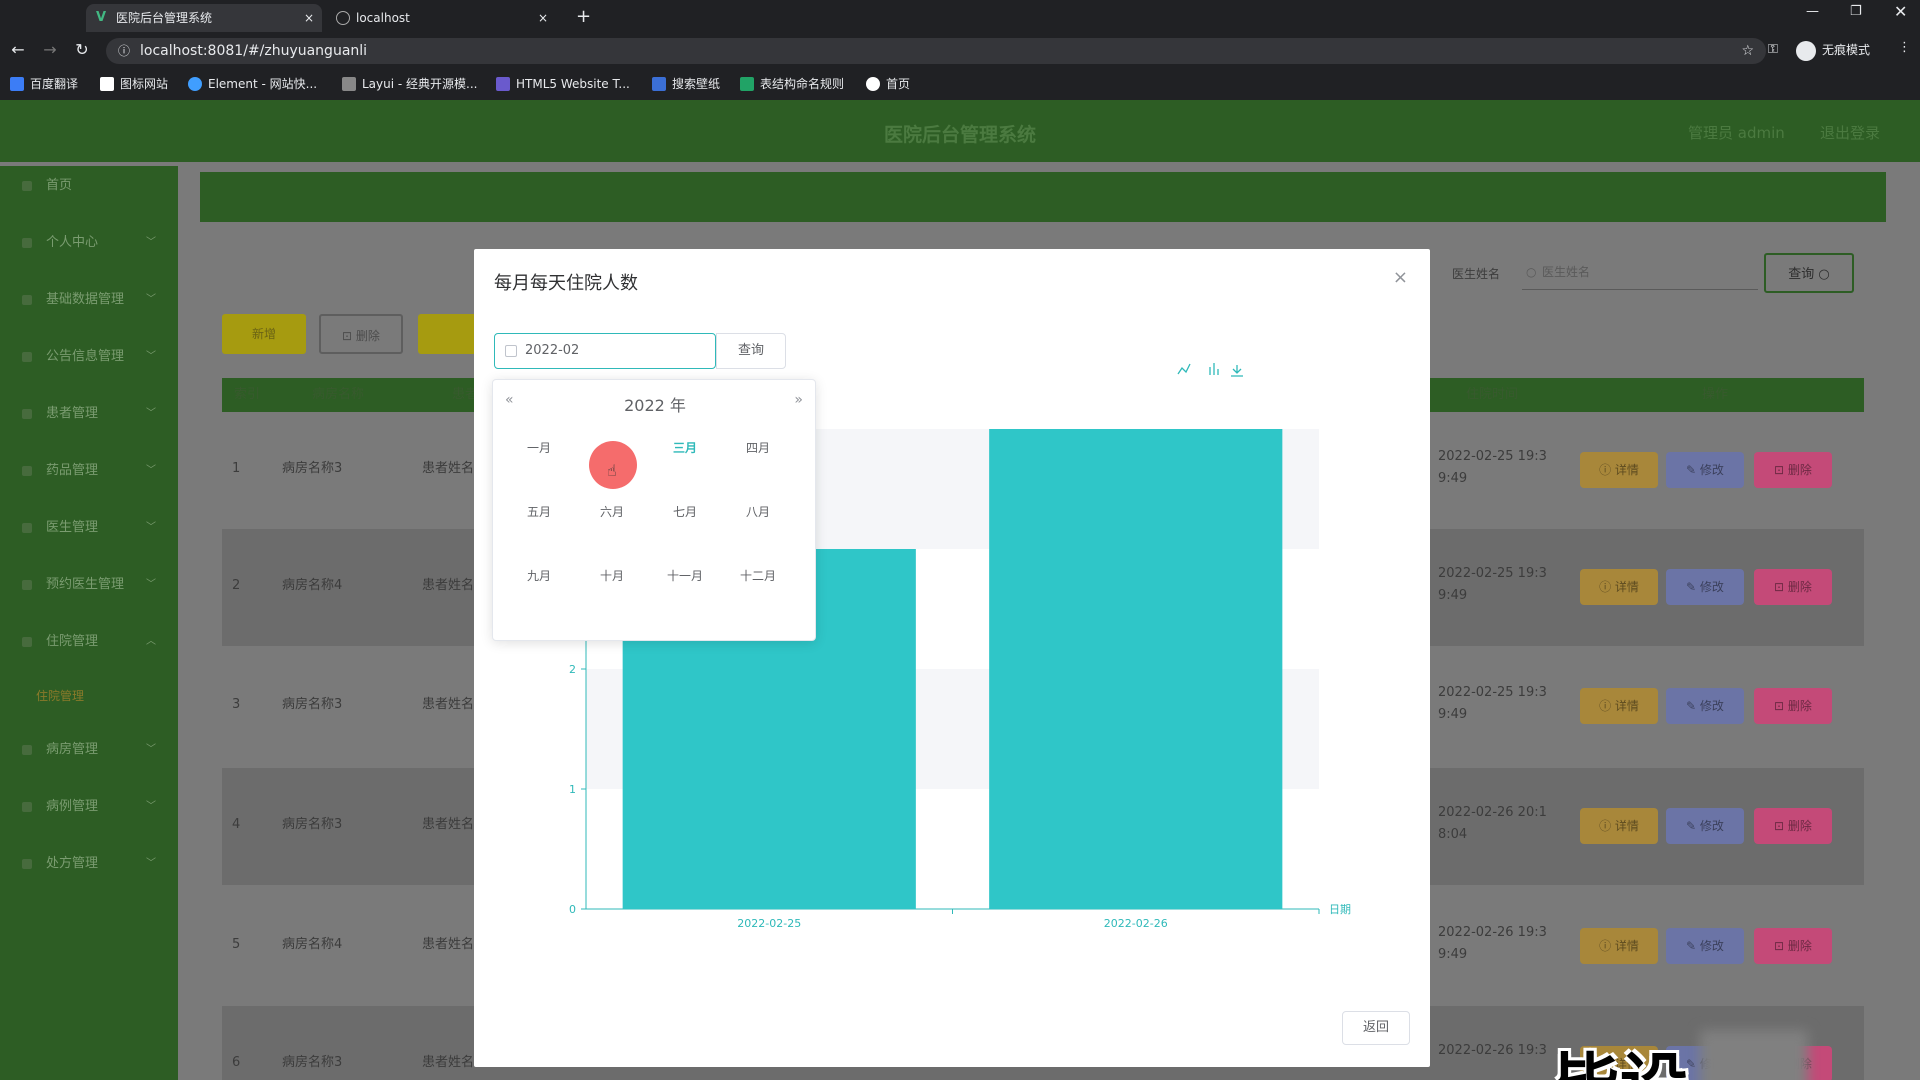 The width and height of the screenshot is (1920, 1080). What do you see at coordinates (89, 471) in the screenshot?
I see `sidebar-item: 药品管理 ﹀` at bounding box center [89, 471].